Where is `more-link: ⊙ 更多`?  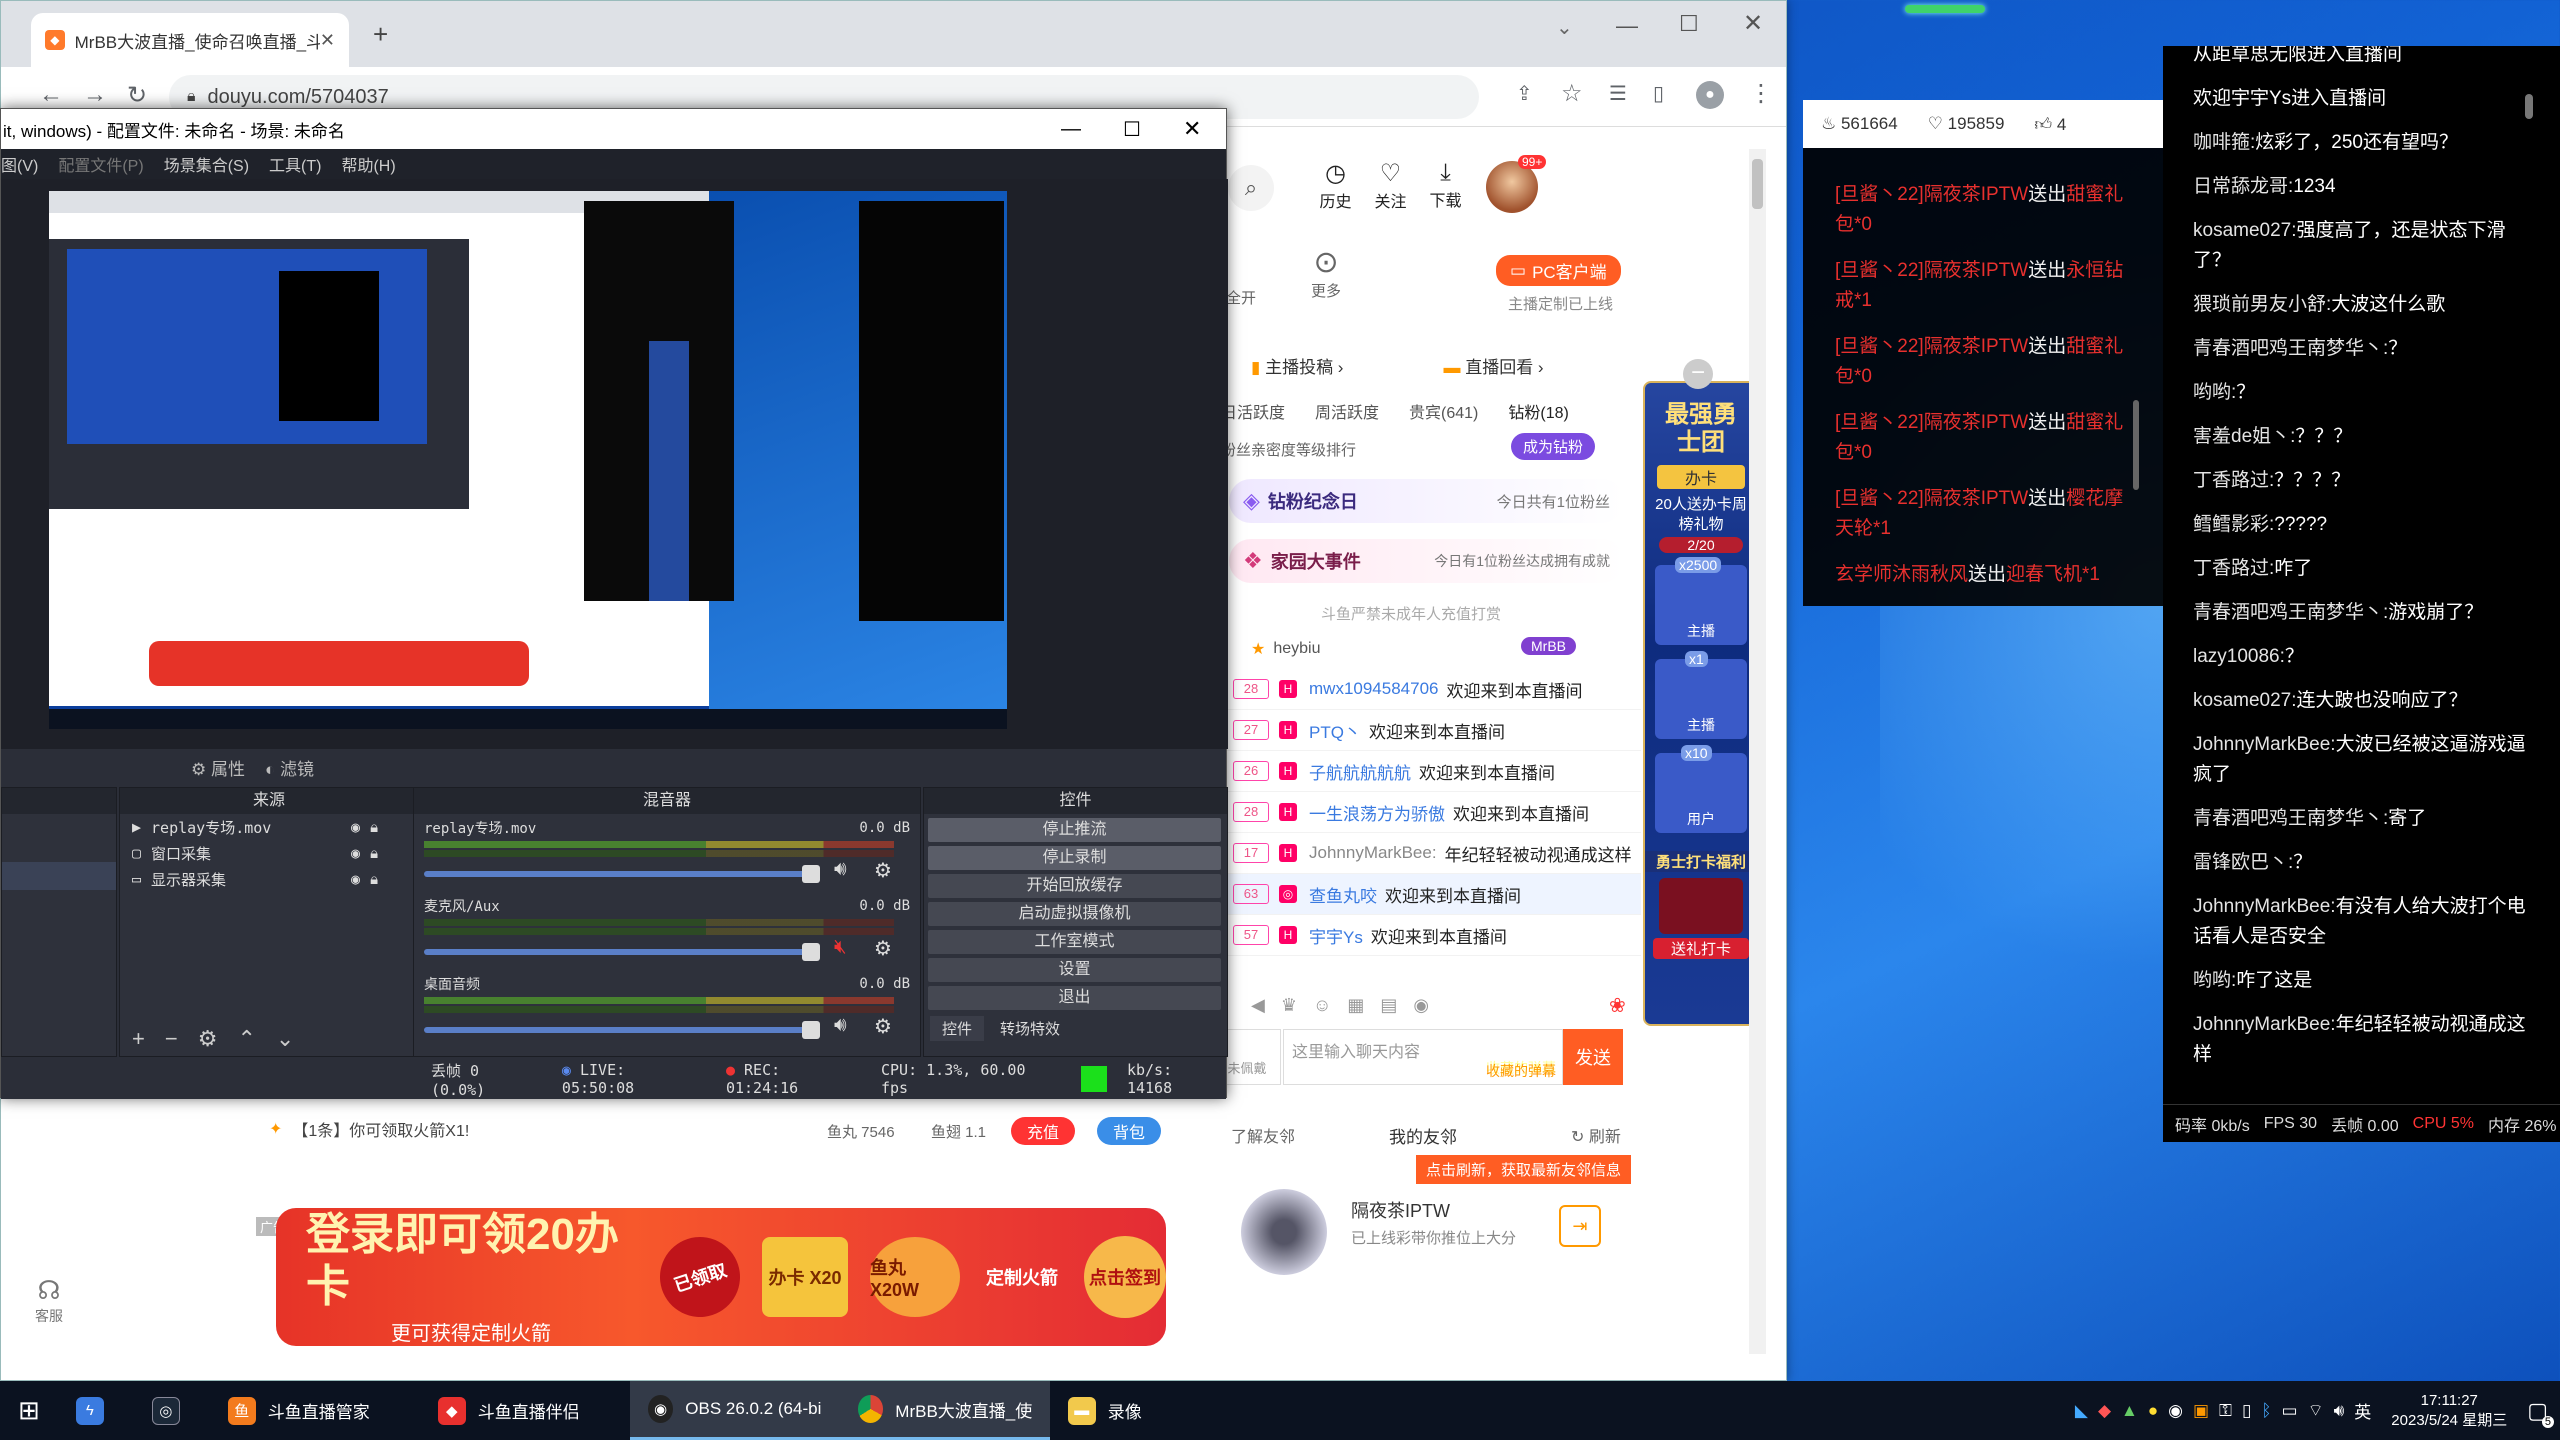 more-link: ⊙ 更多 is located at coordinates (1326, 273).